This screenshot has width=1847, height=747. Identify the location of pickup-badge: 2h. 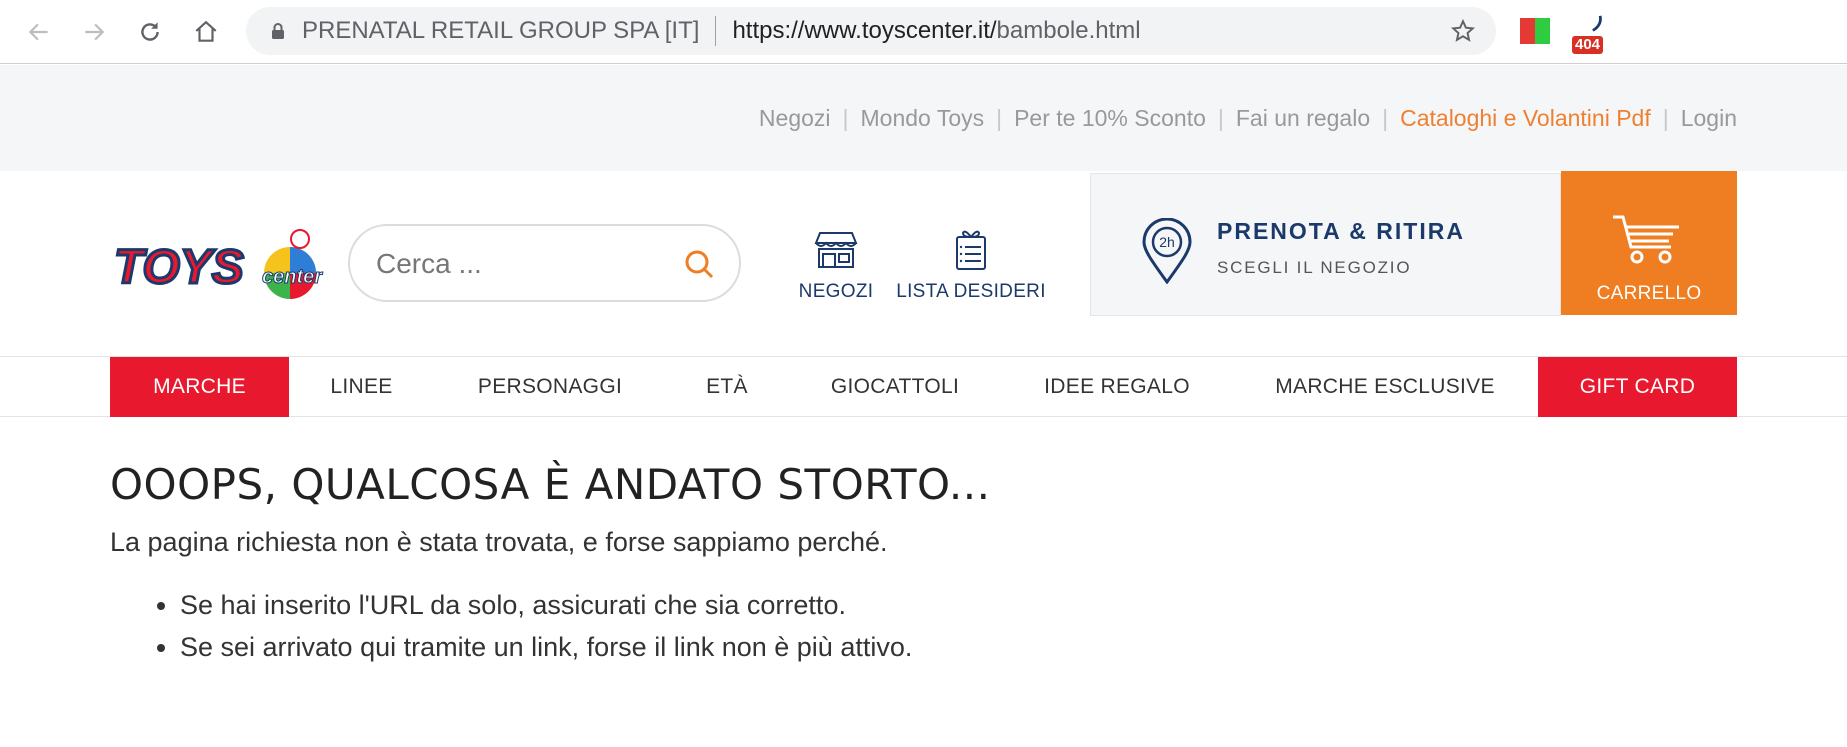
(1167, 242).